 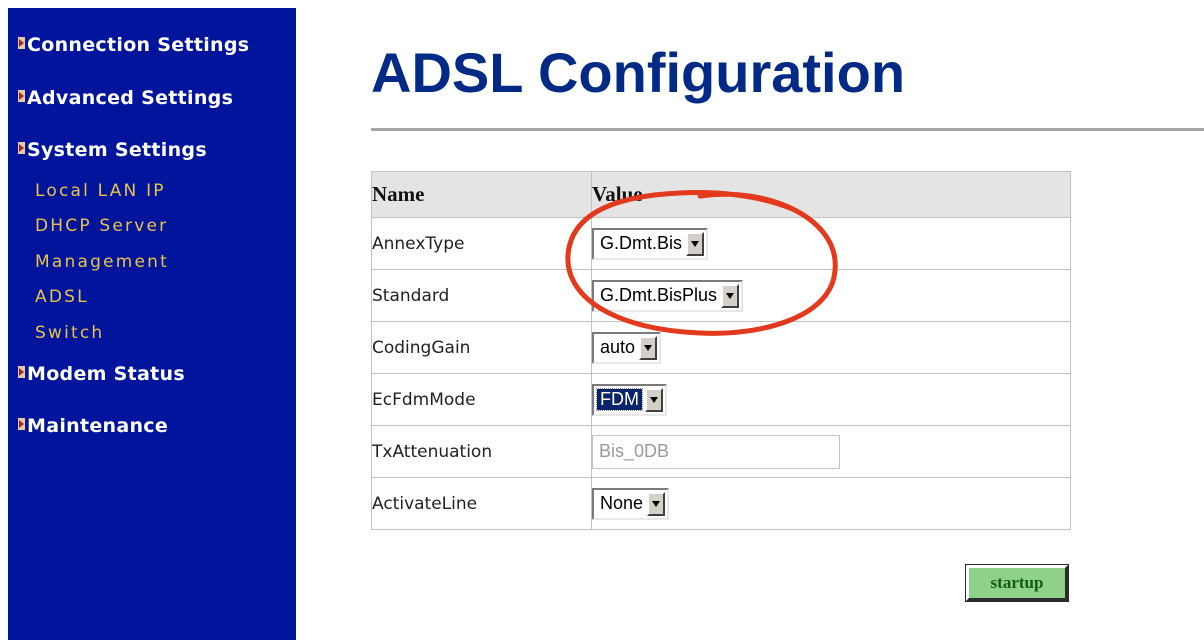 What do you see at coordinates (481, 347) in the screenshot?
I see `coding-gain-label: CodingGain` at bounding box center [481, 347].